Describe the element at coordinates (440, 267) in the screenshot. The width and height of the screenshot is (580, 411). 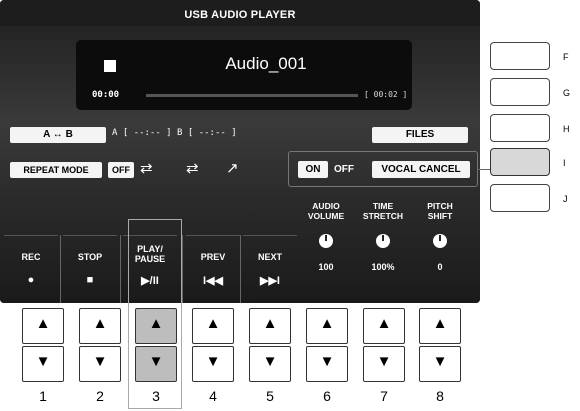
I see `pitch-shift-value: 0` at that location.